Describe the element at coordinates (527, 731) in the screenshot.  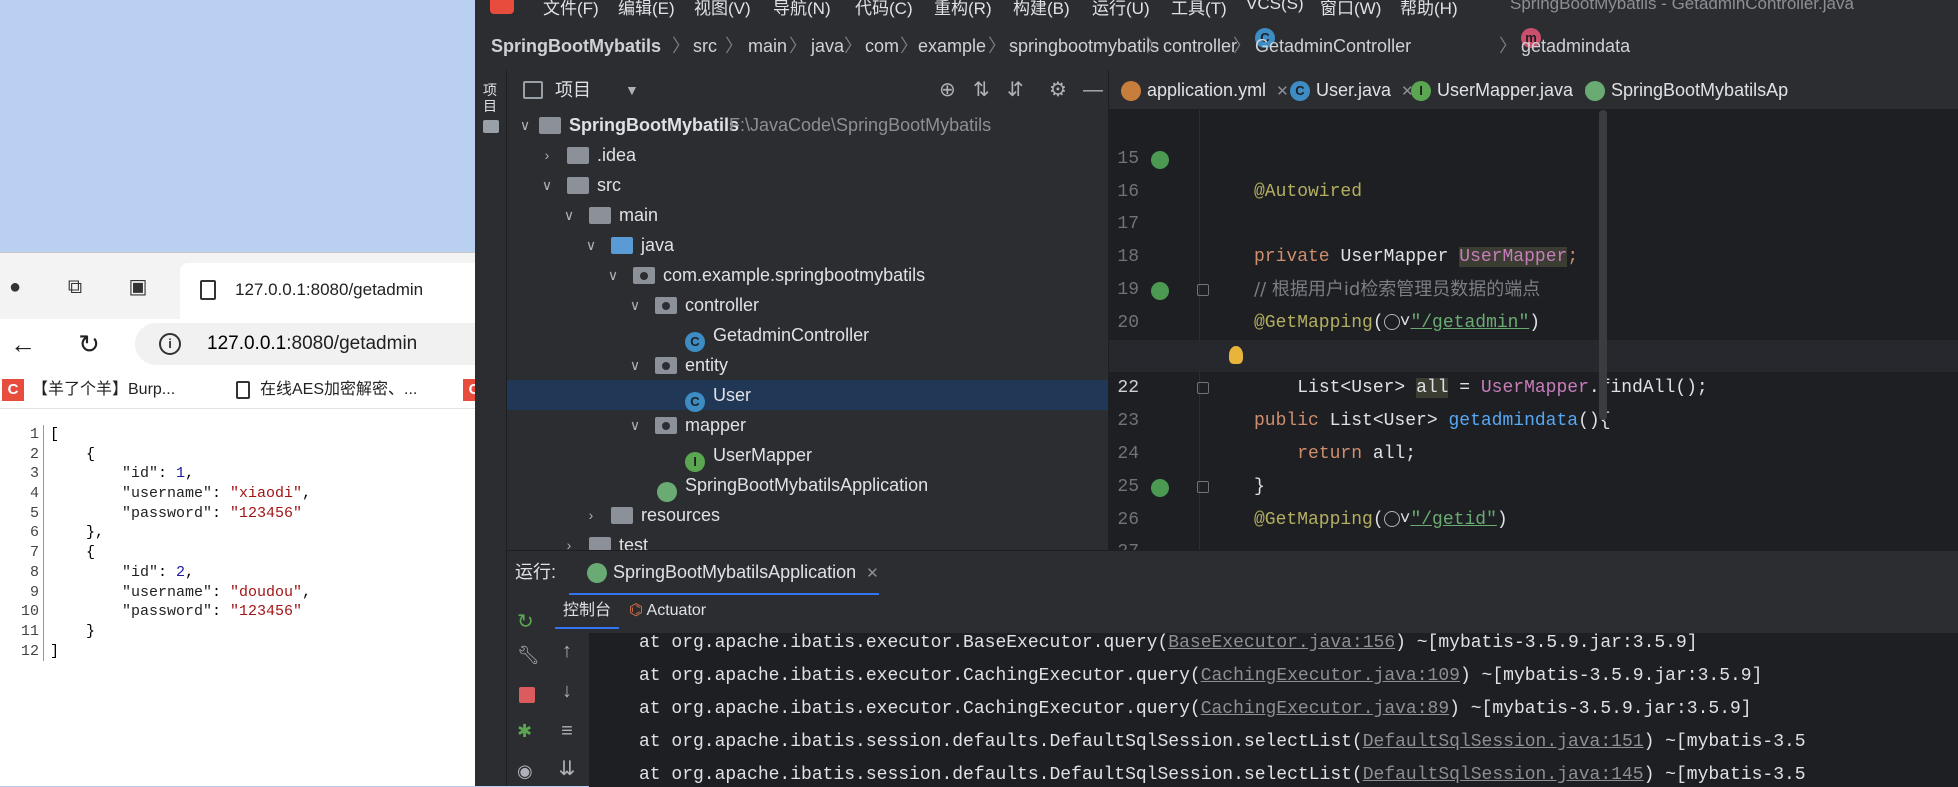
I see `debug-icon: ✱` at that location.